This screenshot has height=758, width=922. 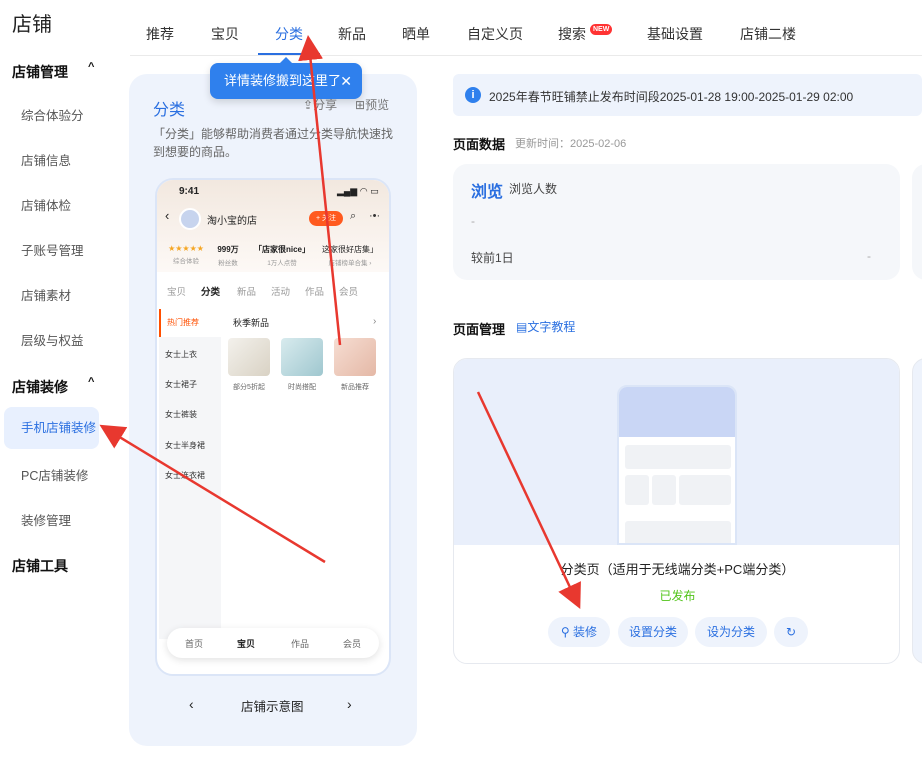 What do you see at coordinates (212, 494) in the screenshot?
I see `arrow-to-mobile-decoration` at bounding box center [212, 494].